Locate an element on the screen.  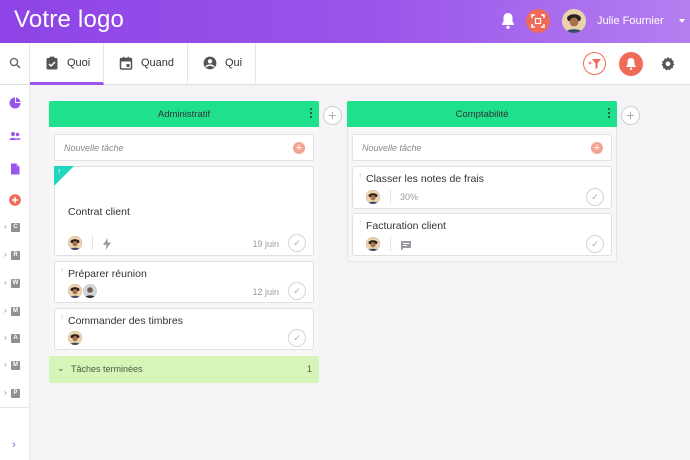
task-card: ↑ Facturation client ✓ is located at coordinates (482, 234).